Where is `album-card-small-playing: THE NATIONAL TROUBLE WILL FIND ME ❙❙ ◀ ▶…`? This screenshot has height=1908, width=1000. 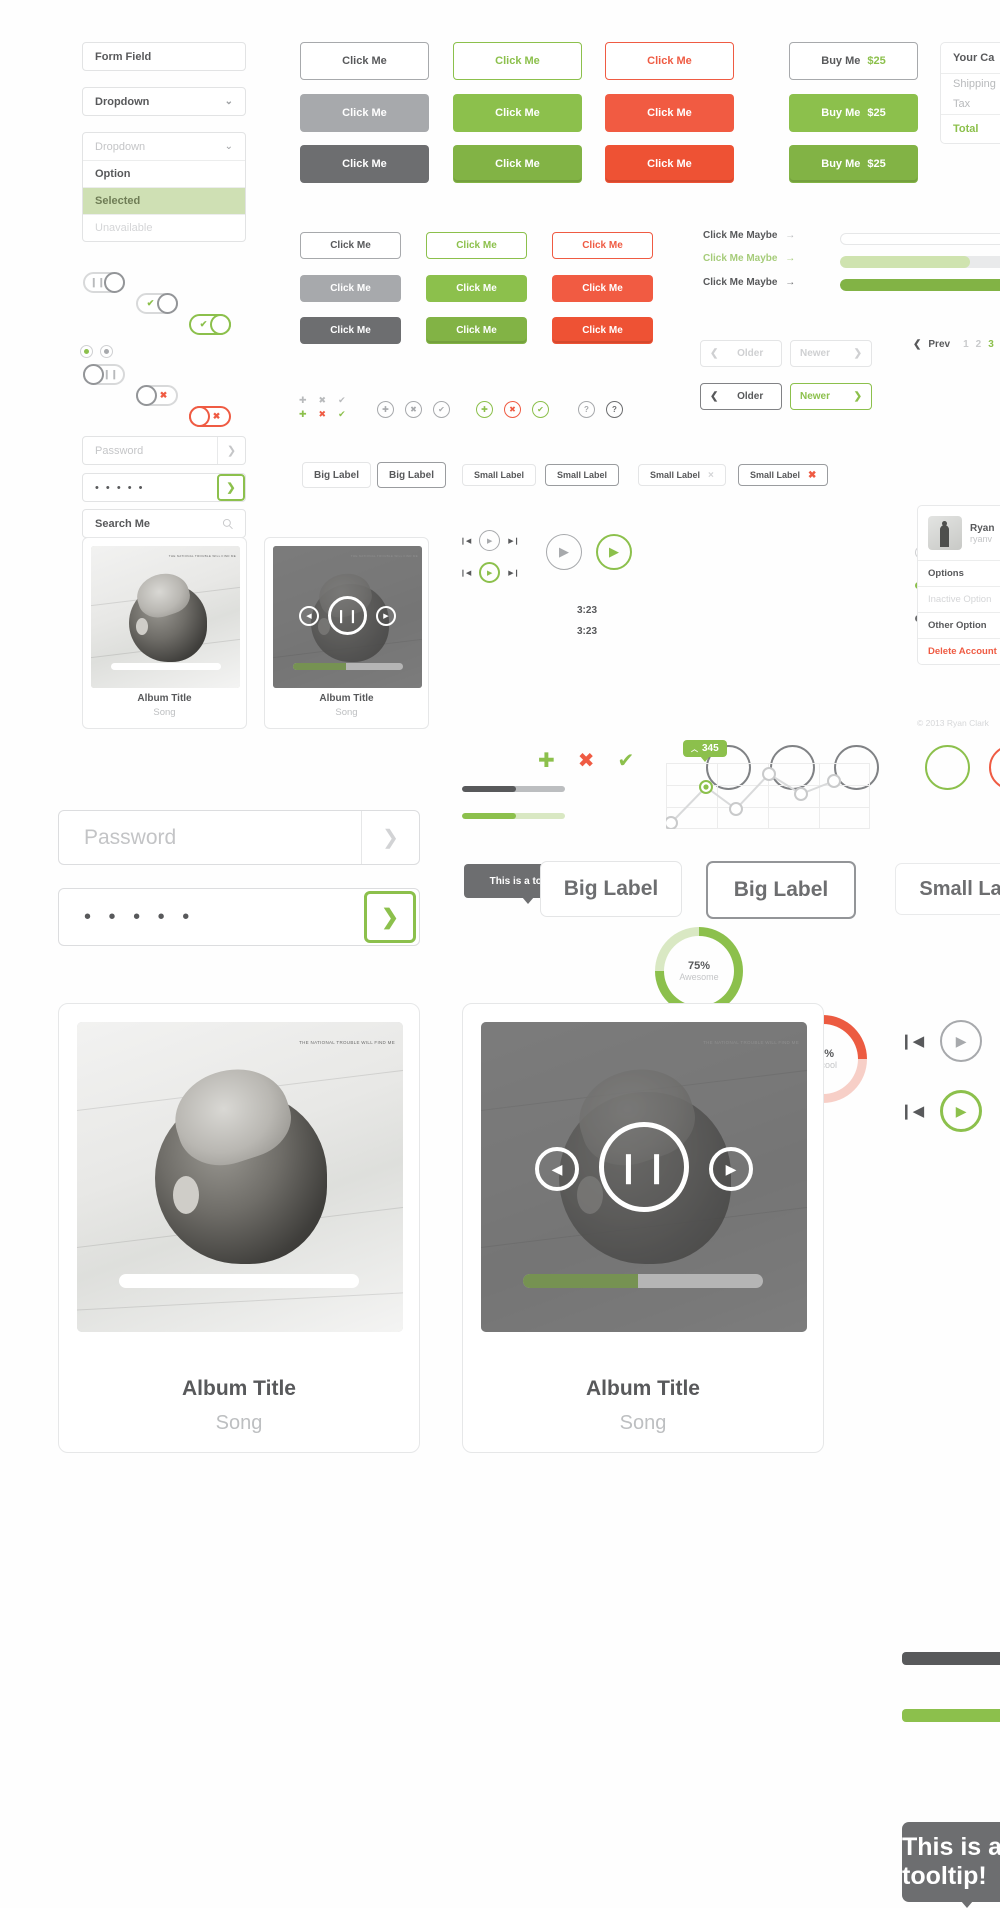
album-card-small-playing: THE NATIONAL TROUBLE WILL FIND ME ❙❙ ◀ ▶… is located at coordinates (346, 633).